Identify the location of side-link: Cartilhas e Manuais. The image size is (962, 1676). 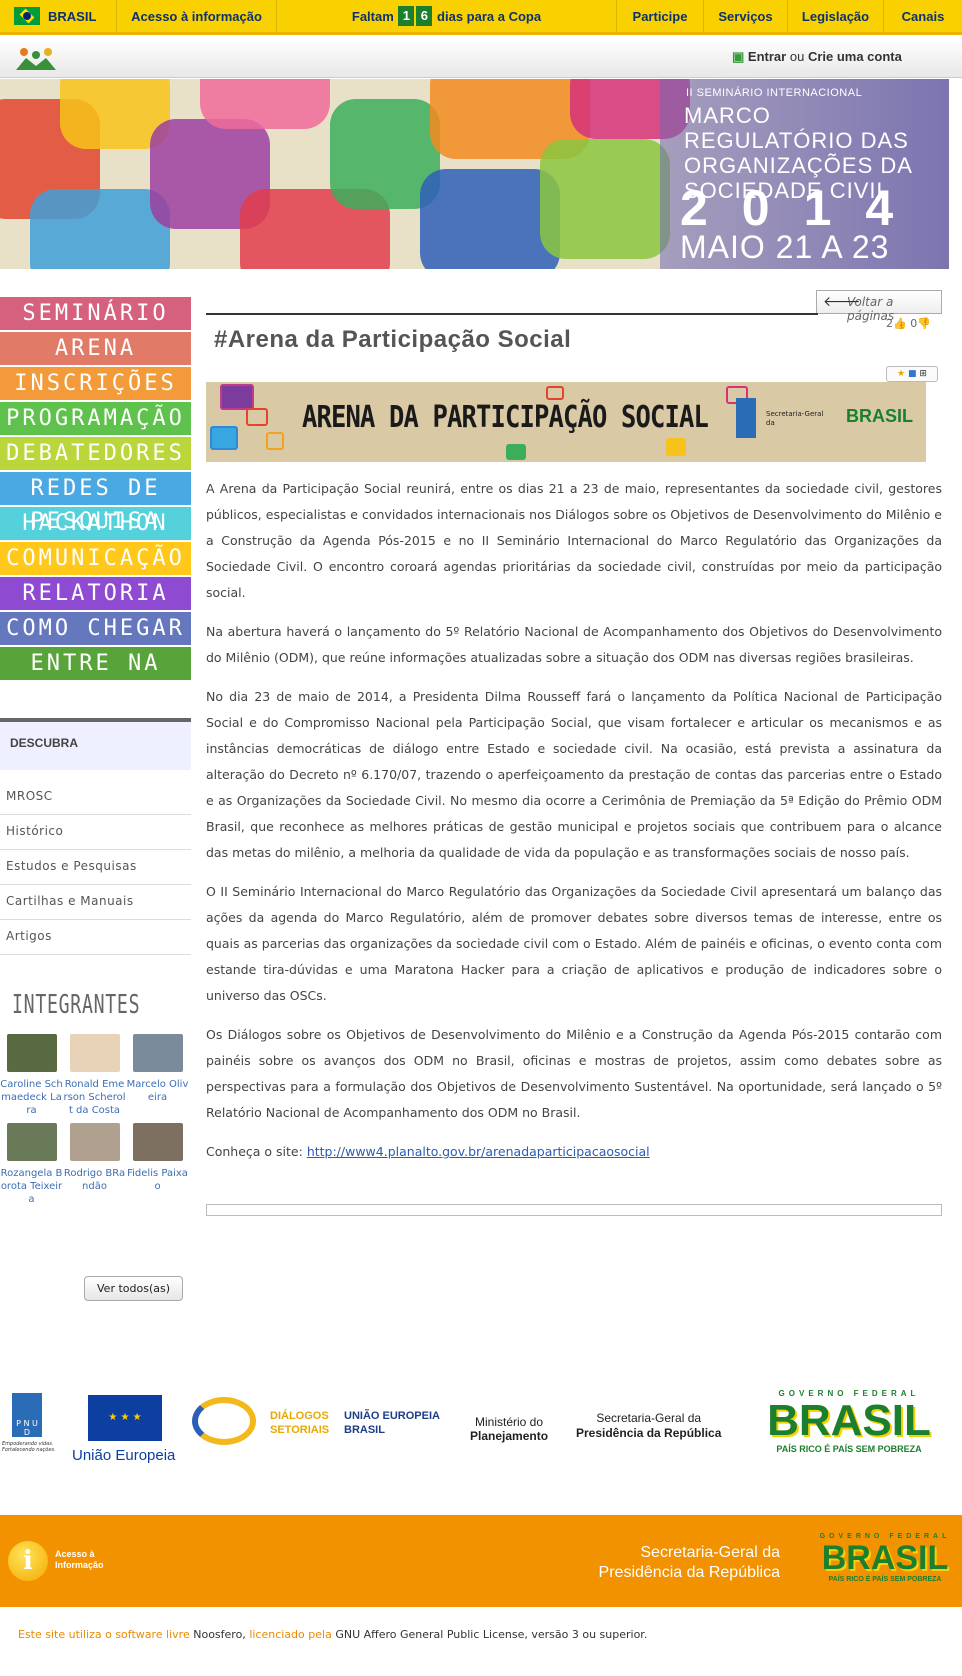
(95, 902).